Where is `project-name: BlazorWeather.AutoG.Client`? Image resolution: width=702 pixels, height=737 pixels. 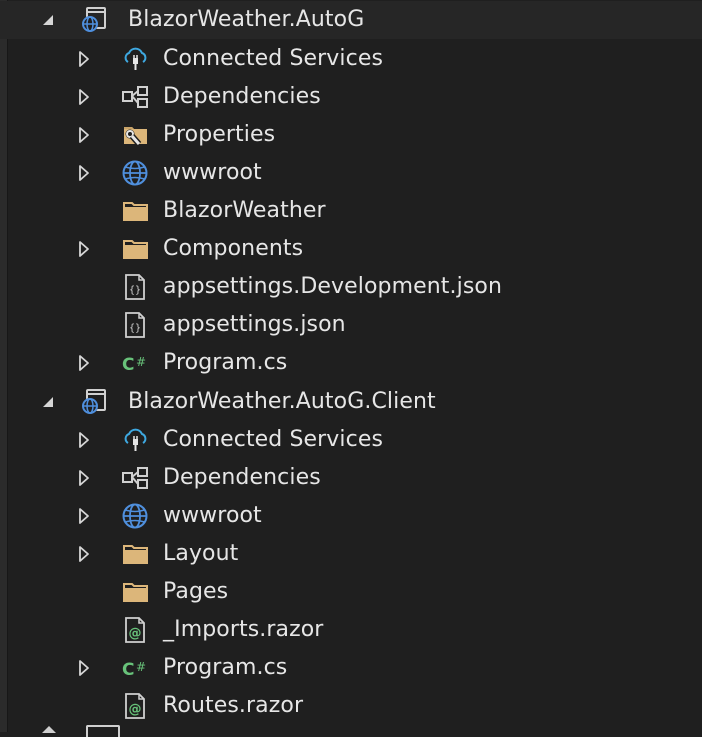 project-name: BlazorWeather.AutoG.Client is located at coordinates (282, 401).